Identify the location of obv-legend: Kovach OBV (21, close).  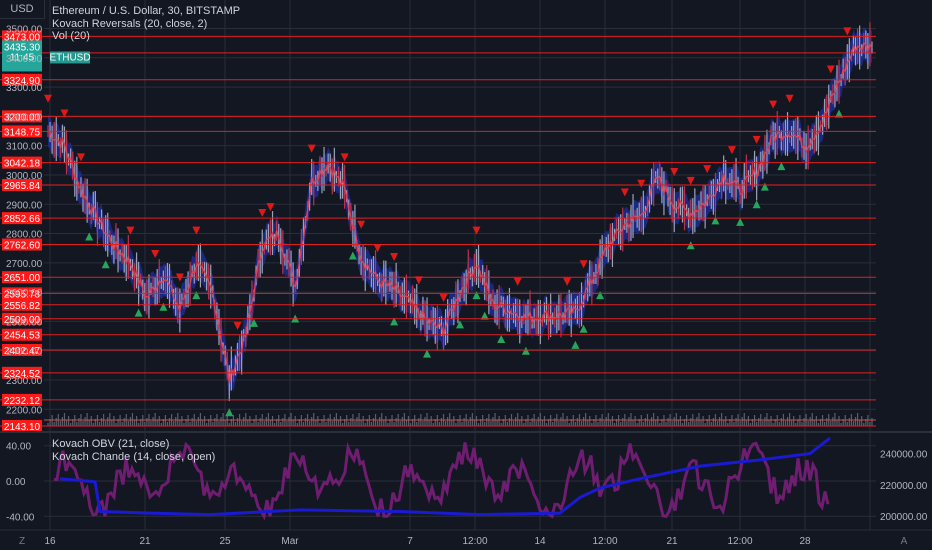
(110, 444).